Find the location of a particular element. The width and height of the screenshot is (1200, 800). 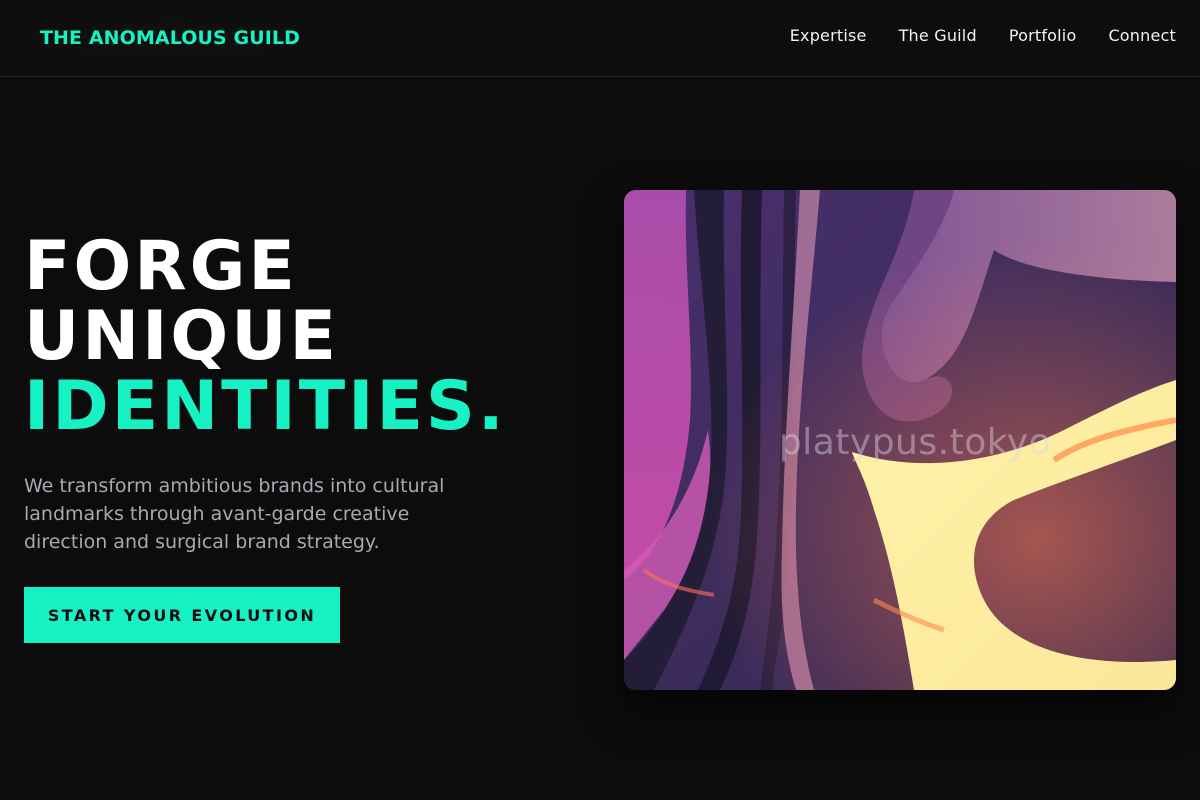

headline-line-1: FORGE is located at coordinates (161, 266).